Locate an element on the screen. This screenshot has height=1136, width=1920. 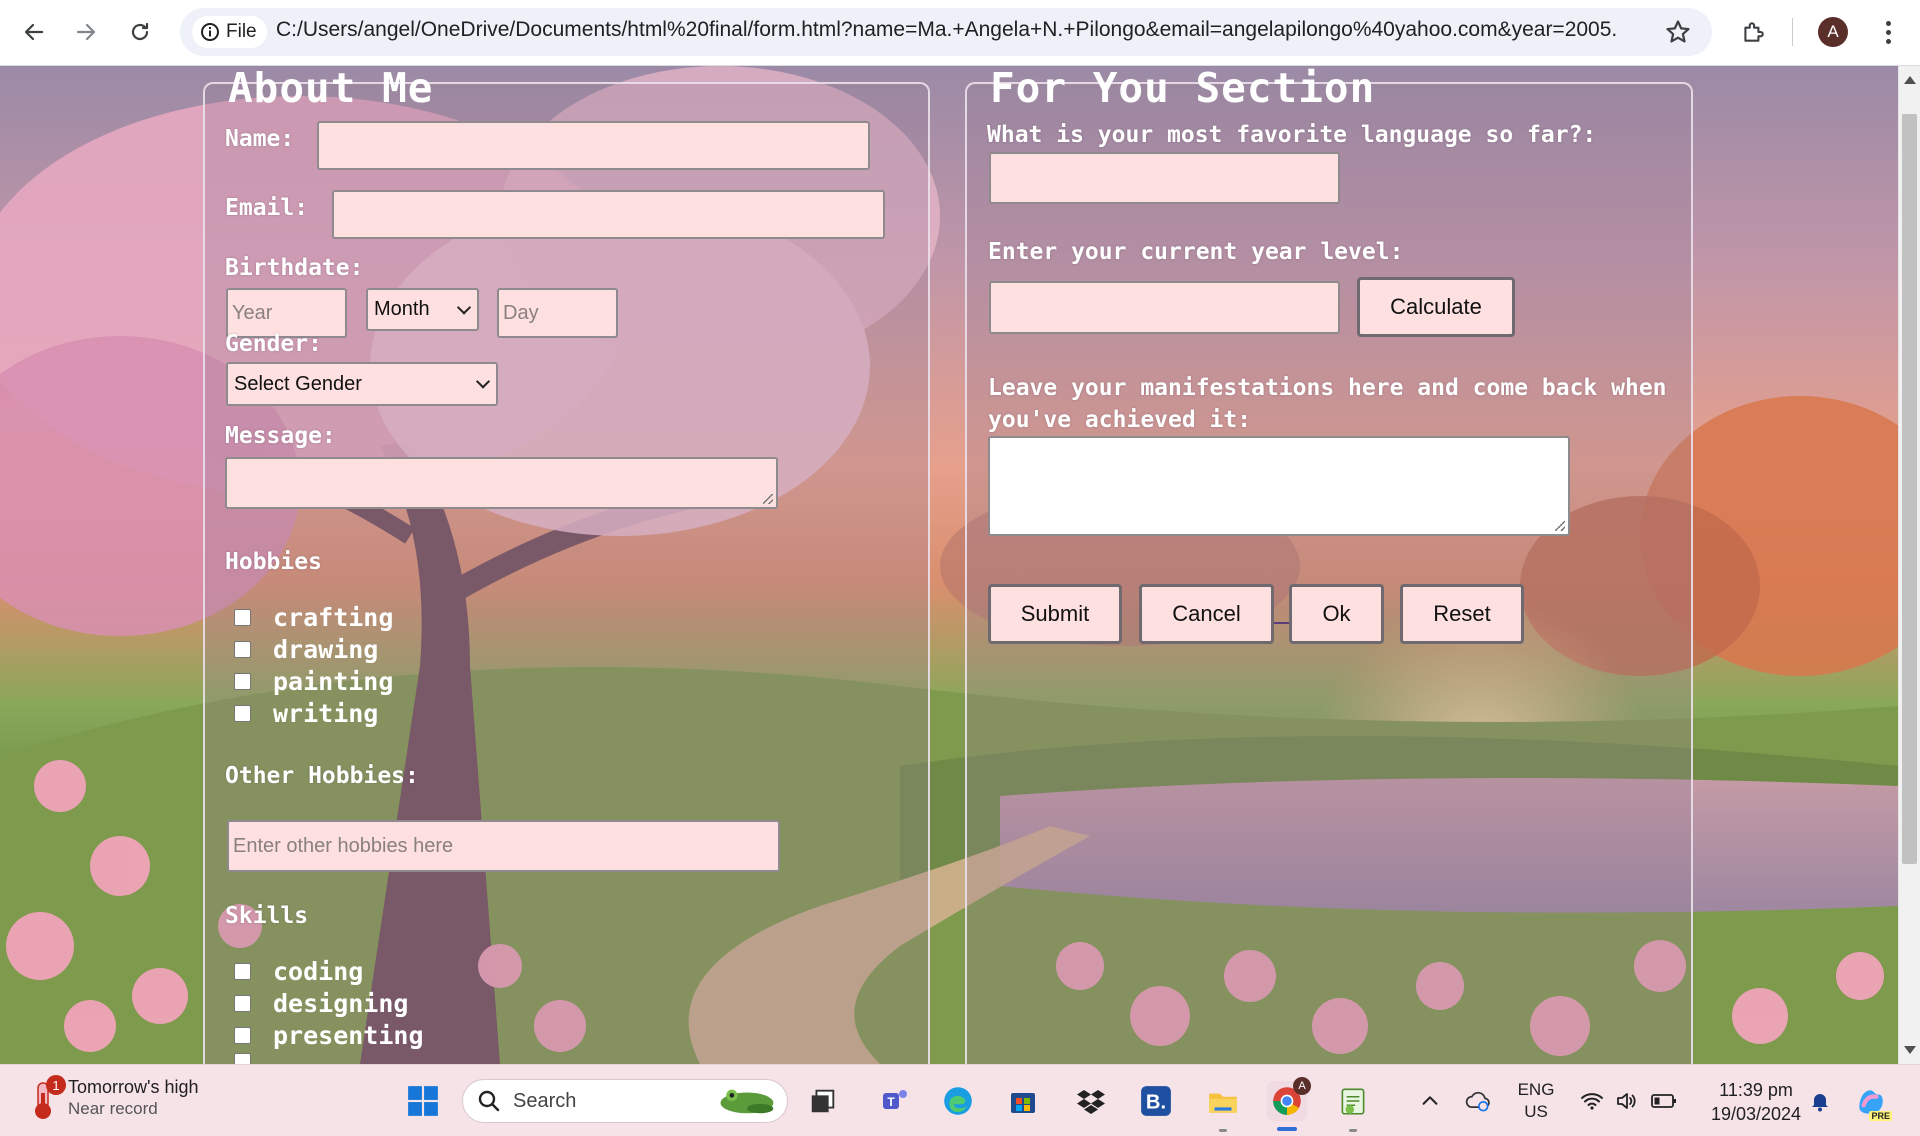
battery-icon is located at coordinates (1664, 1101).